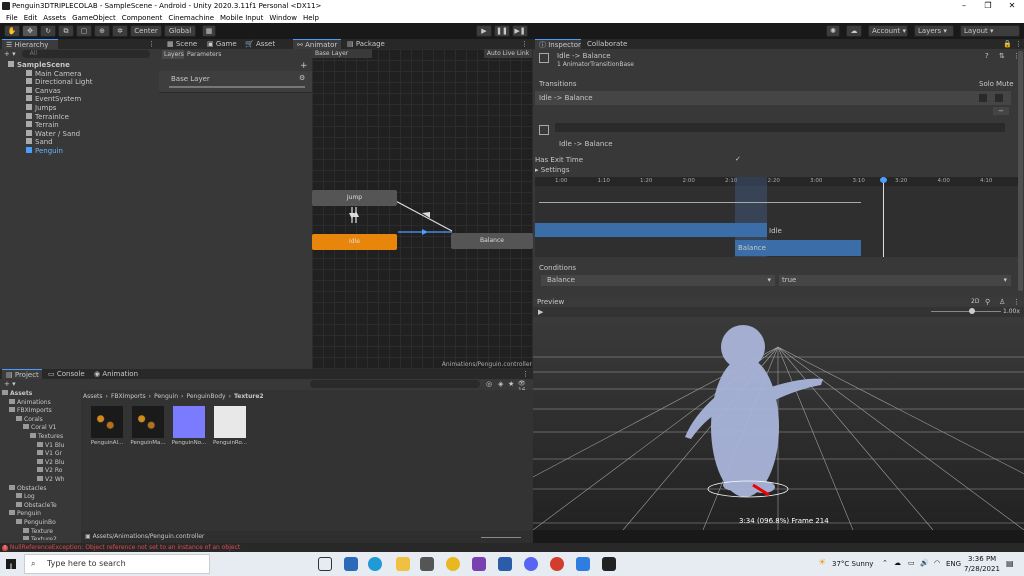 The height and width of the screenshot is (576, 1024). What do you see at coordinates (40, 428) in the screenshot?
I see `project-folder: Coral V1` at bounding box center [40, 428].